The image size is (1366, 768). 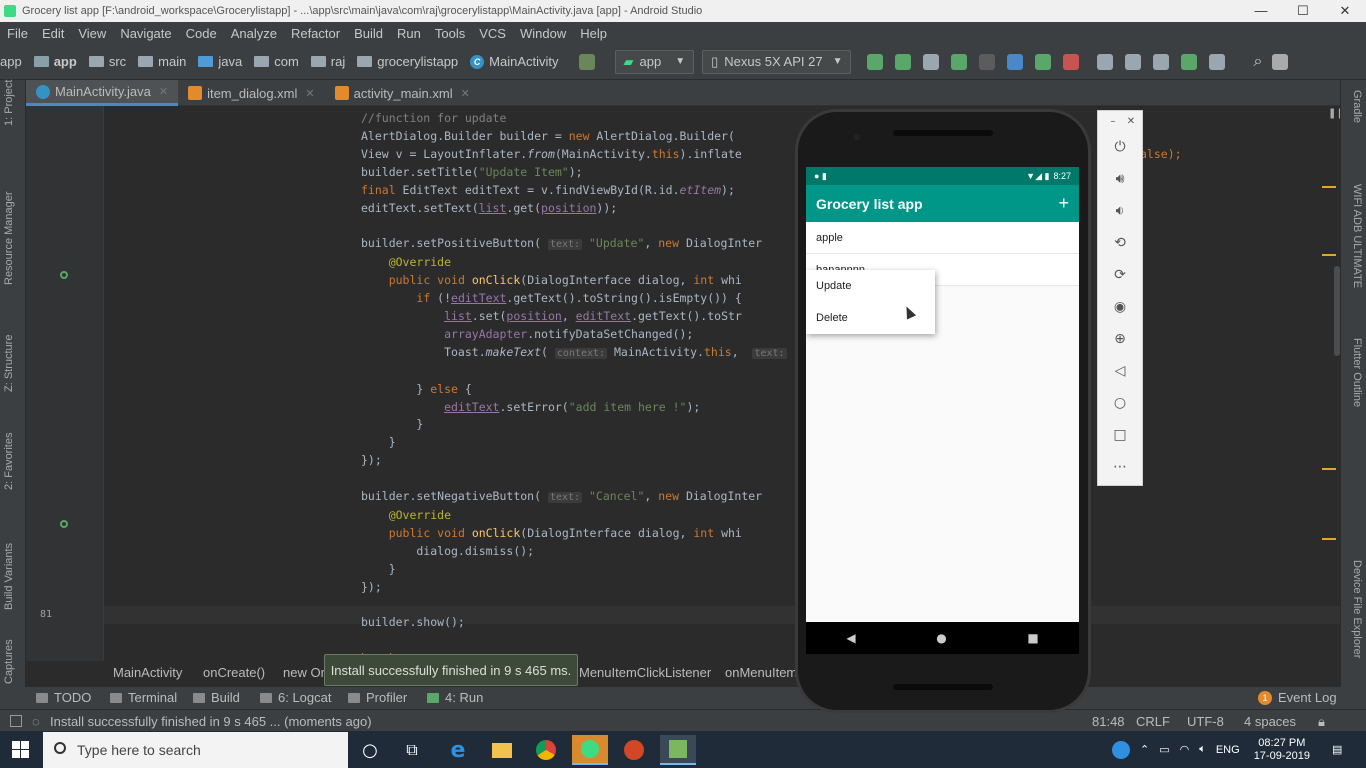 I want to click on tool-structure: Z: Structure, so click(x=9, y=363).